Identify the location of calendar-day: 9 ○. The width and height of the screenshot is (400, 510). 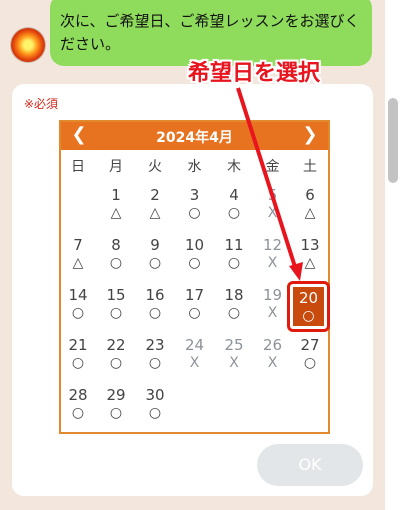
(155, 254).